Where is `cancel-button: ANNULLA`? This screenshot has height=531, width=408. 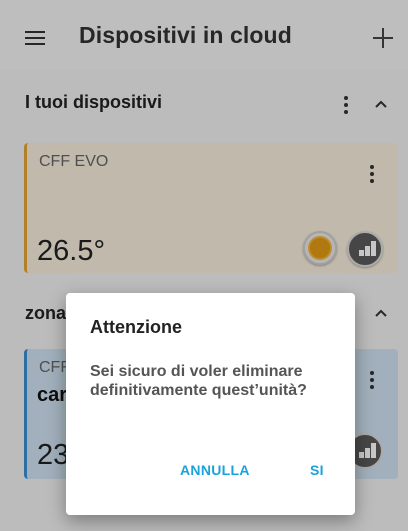 cancel-button: ANNULLA is located at coordinates (215, 470).